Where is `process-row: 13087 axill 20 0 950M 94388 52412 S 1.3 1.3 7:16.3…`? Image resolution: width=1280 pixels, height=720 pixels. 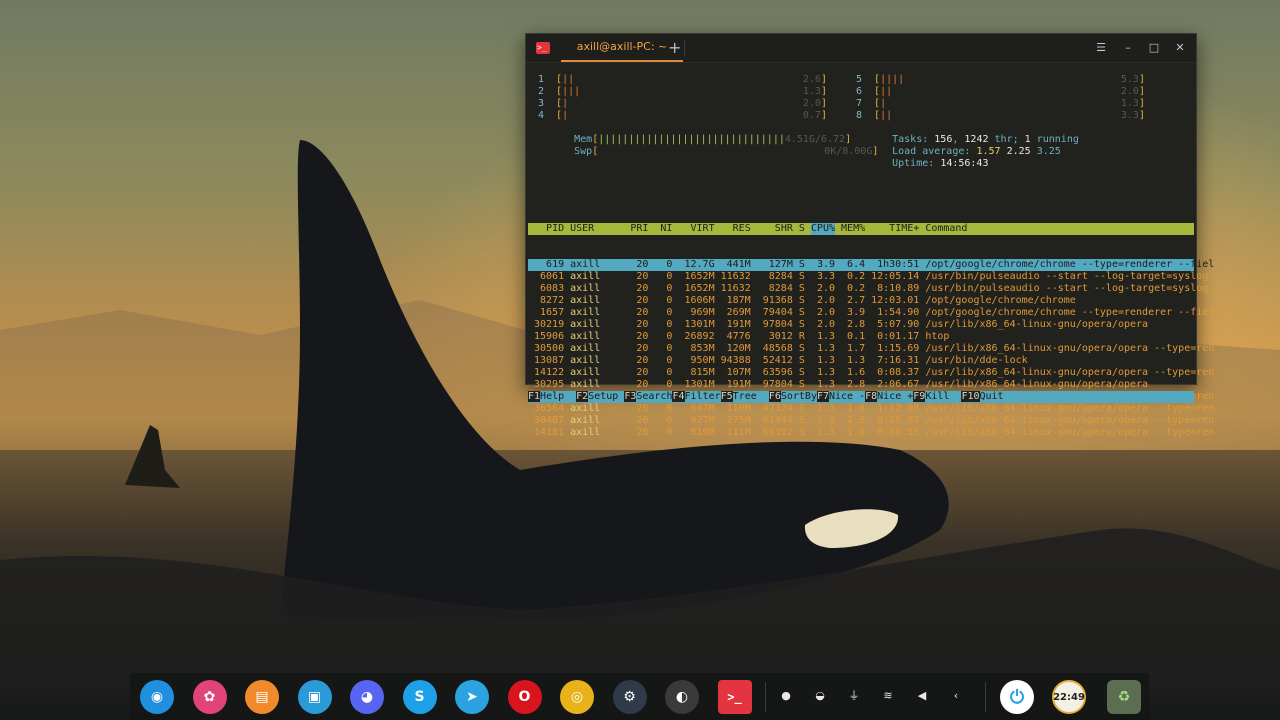
process-row: 13087 axill 20 0 950M 94388 52412 S 1.3 1.3 7:16.3… is located at coordinates (861, 361).